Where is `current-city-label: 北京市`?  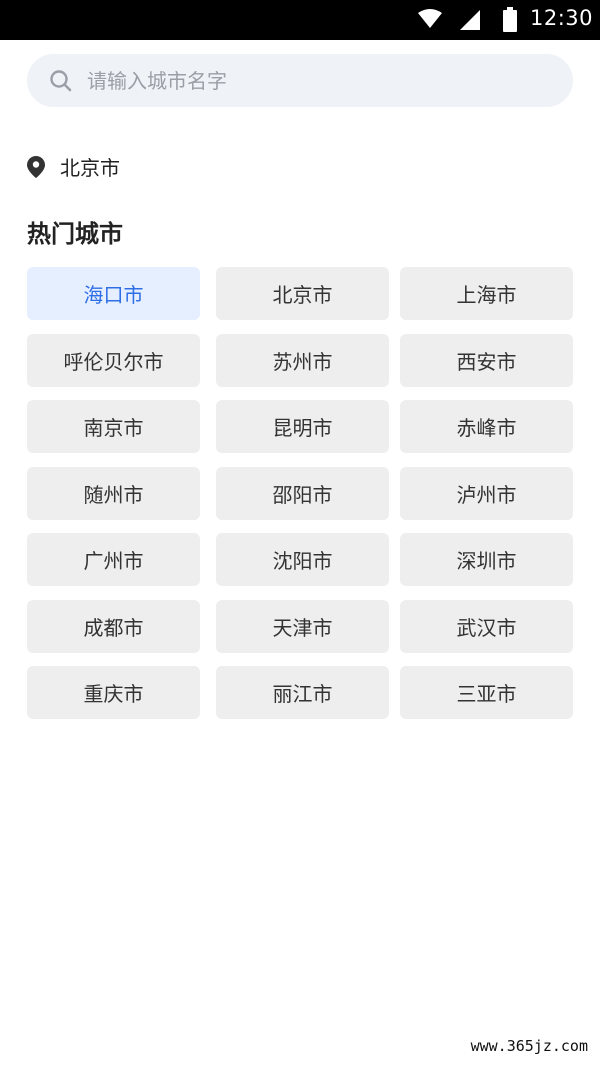 current-city-label: 北京市 is located at coordinates (90, 168).